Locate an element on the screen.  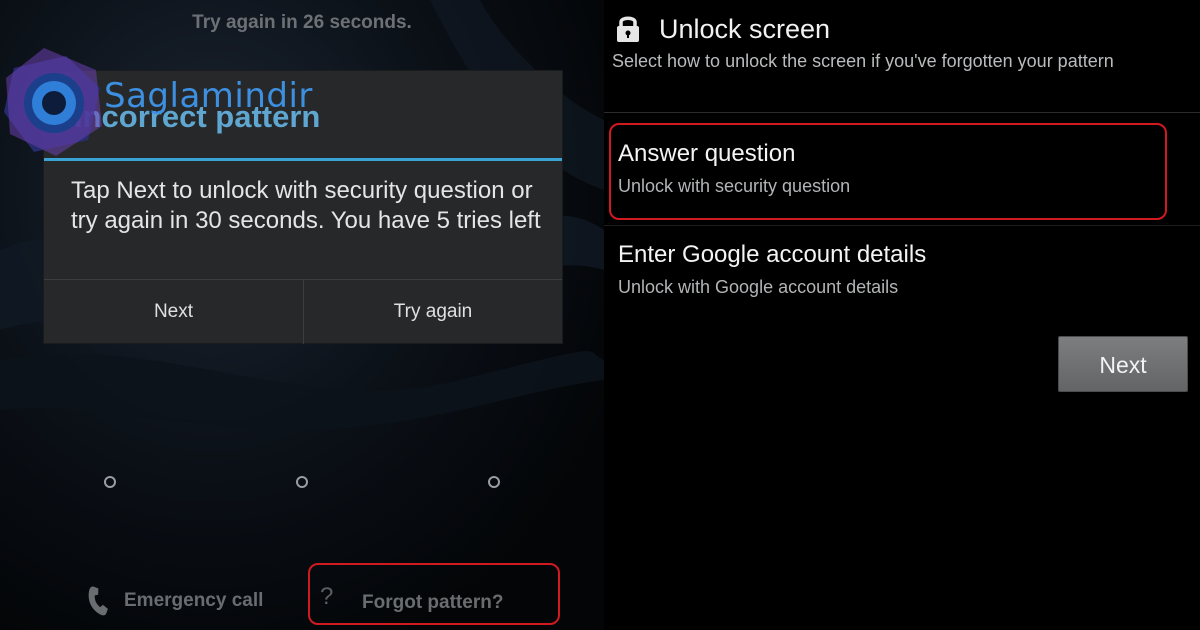
lock-icon is located at coordinates (628, 29).